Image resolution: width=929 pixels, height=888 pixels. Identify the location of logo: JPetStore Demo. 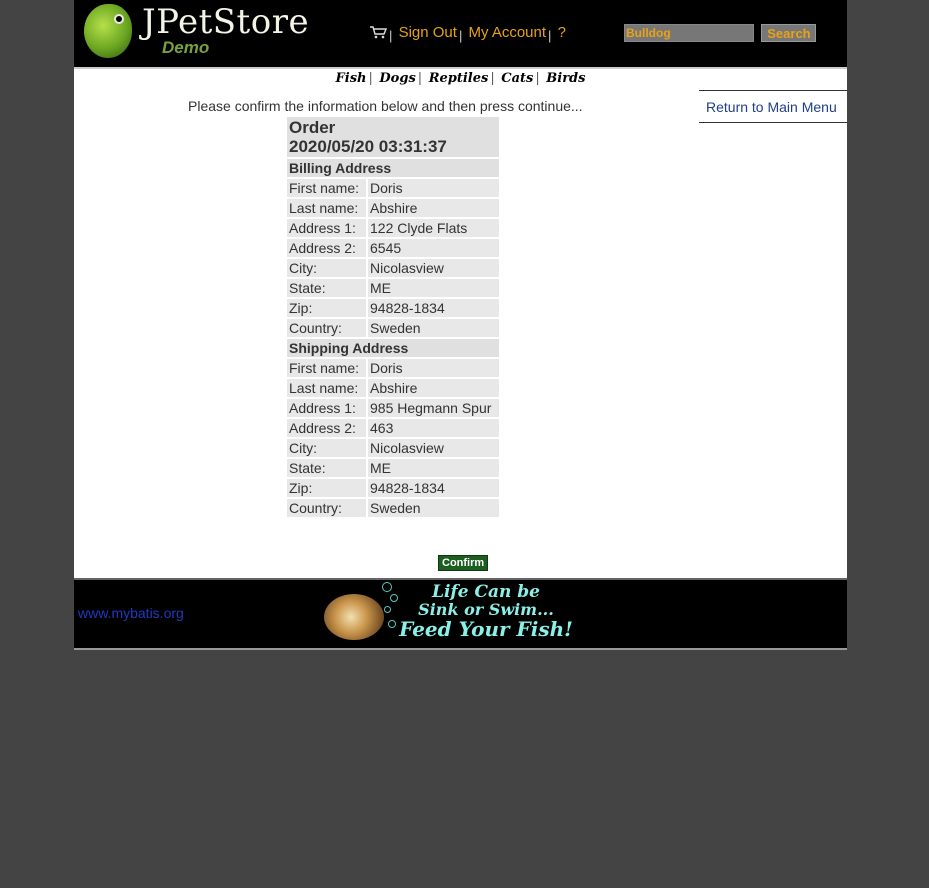
(195, 31).